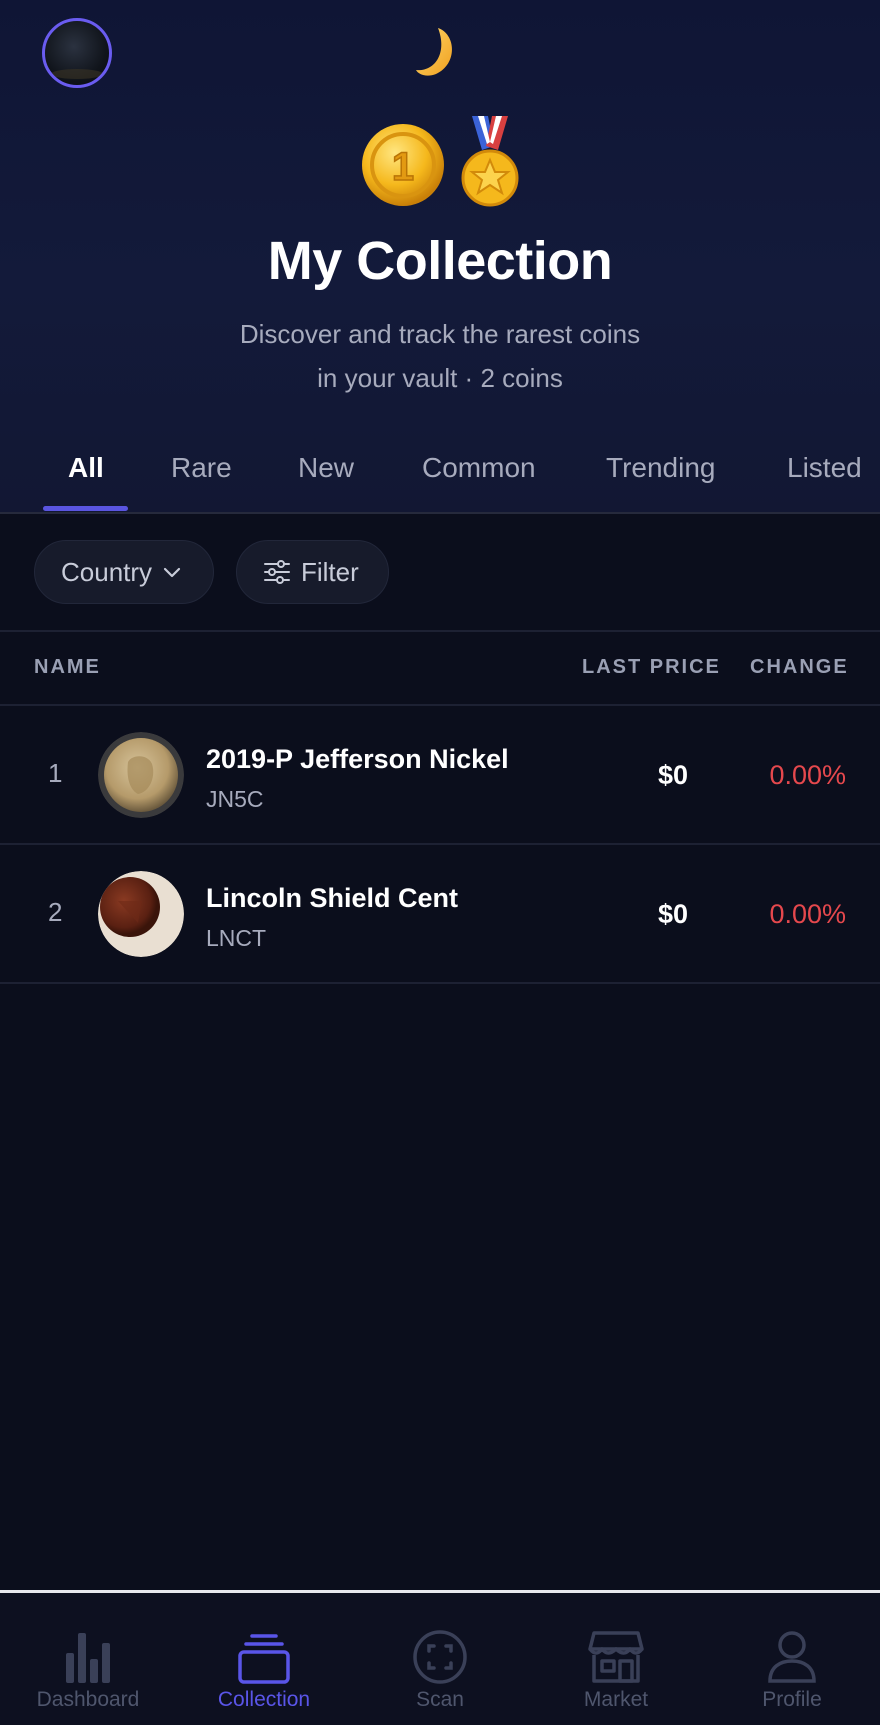  Describe the element at coordinates (490, 161) in the screenshot. I see `medal-emoji` at that location.